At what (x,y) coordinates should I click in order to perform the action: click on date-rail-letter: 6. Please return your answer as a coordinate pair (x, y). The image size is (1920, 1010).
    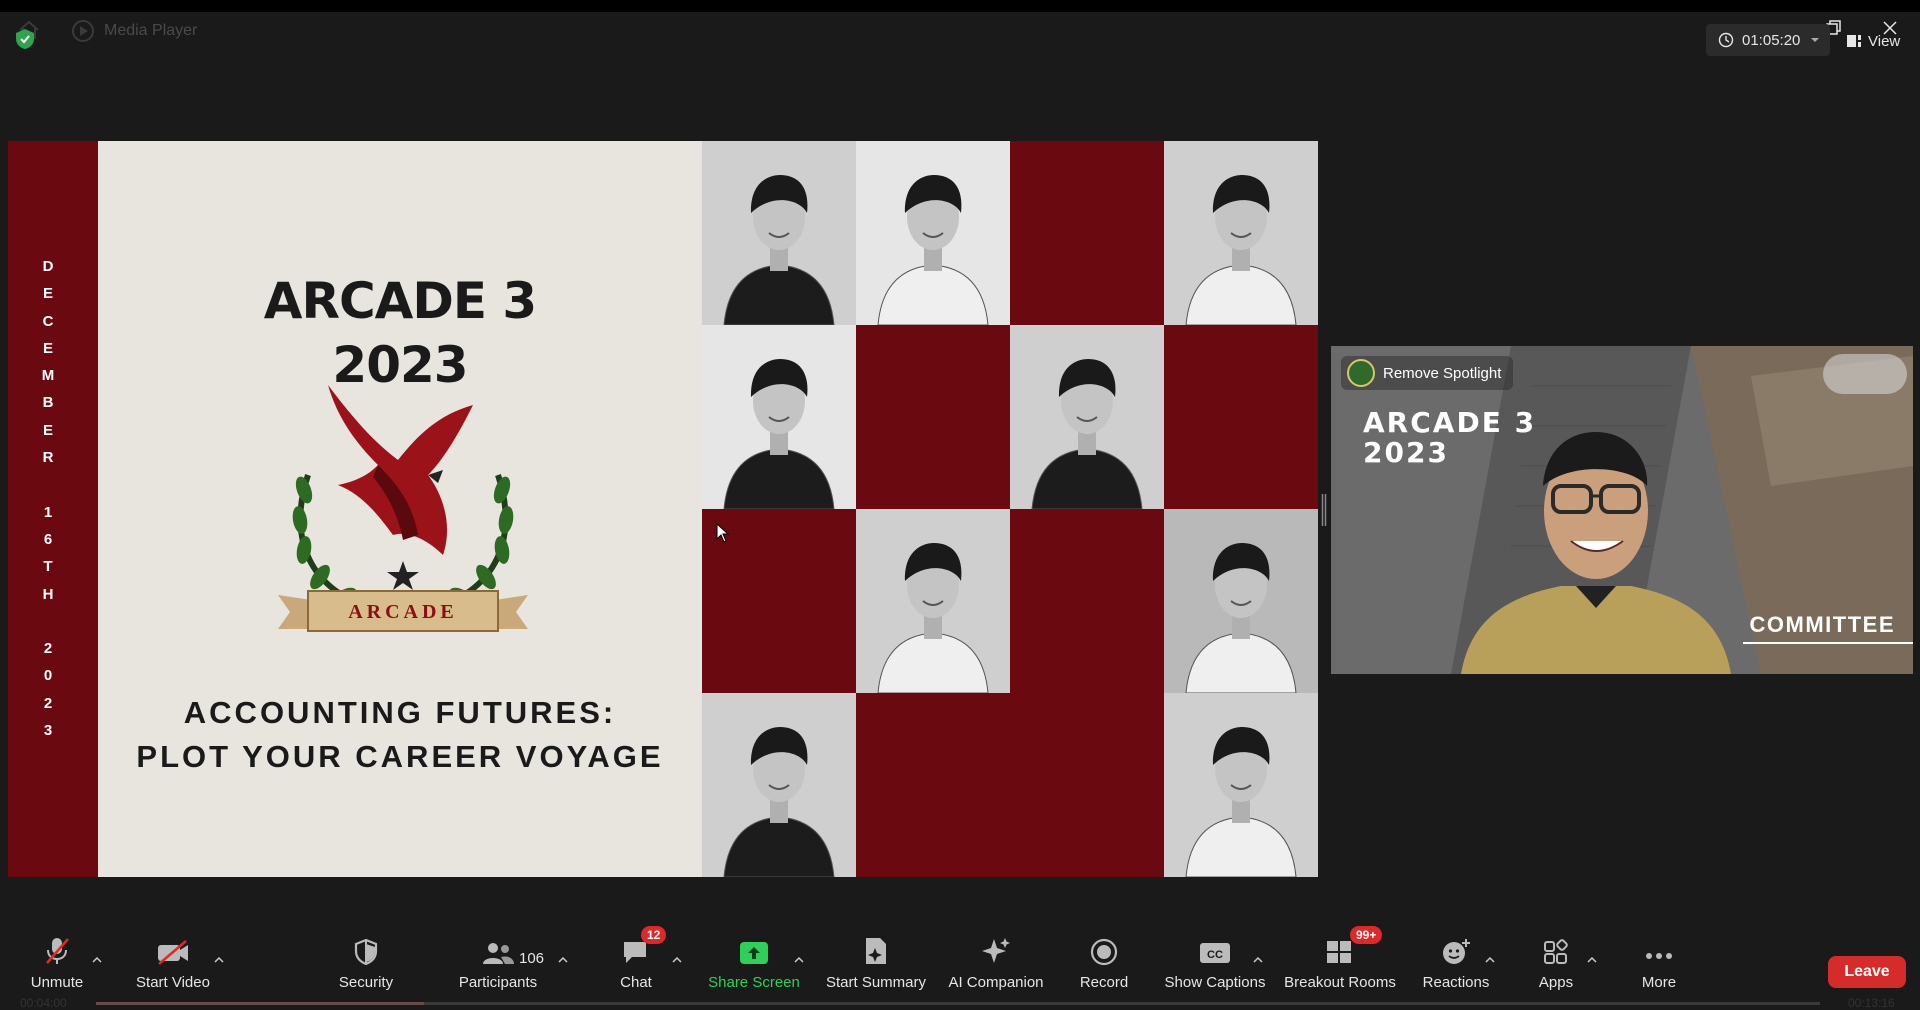
    Looking at the image, I should click on (48, 539).